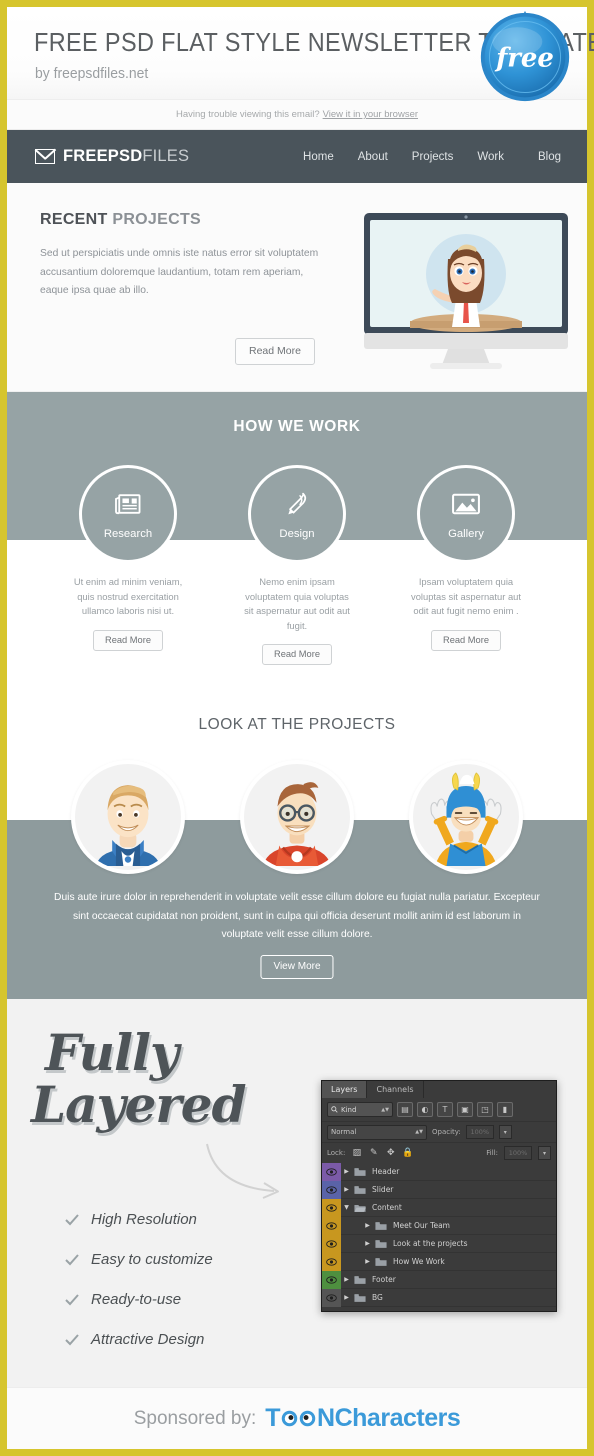 This screenshot has width=594, height=1456. What do you see at coordinates (356, 1153) in the screenshot?
I see `lock-transparent-pixels-icon: ▨` at bounding box center [356, 1153].